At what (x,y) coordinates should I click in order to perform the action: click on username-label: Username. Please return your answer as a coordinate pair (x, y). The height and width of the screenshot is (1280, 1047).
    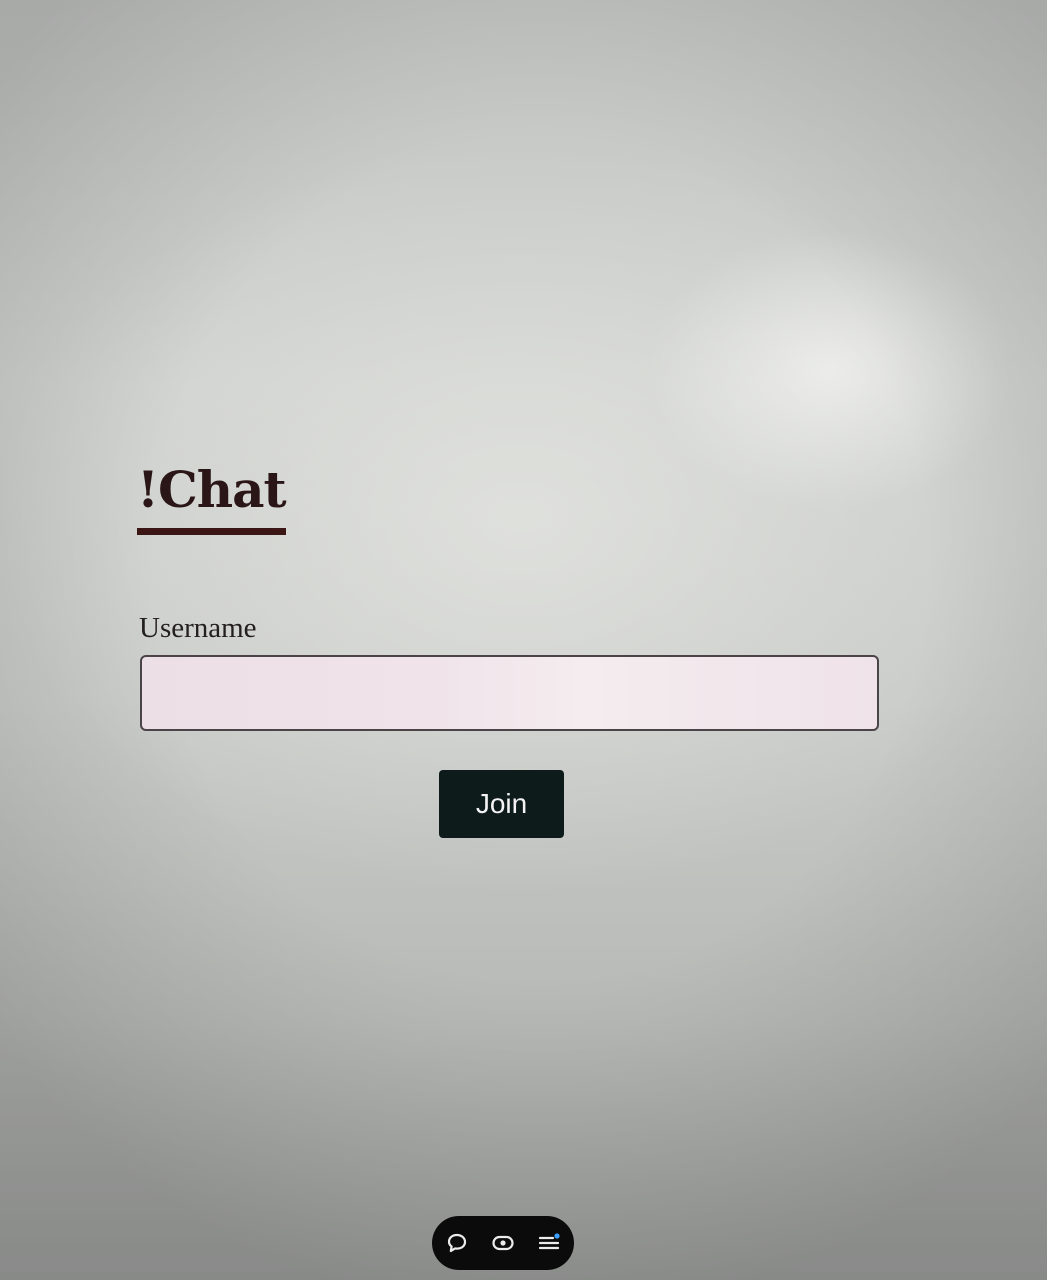
    Looking at the image, I should click on (198, 628).